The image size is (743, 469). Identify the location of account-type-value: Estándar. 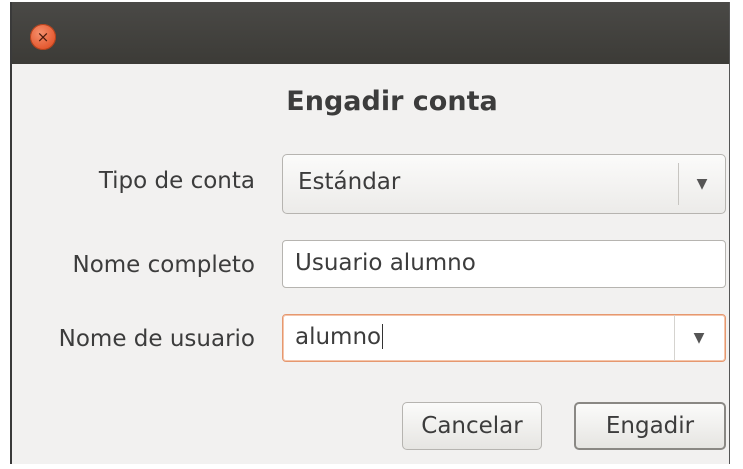
(349, 182).